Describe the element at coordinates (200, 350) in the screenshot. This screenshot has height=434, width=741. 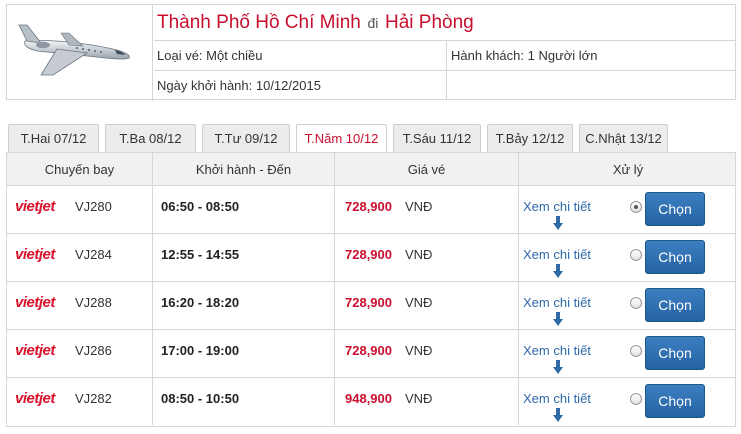
I see `flight-time: 17:00 - 19:00` at that location.